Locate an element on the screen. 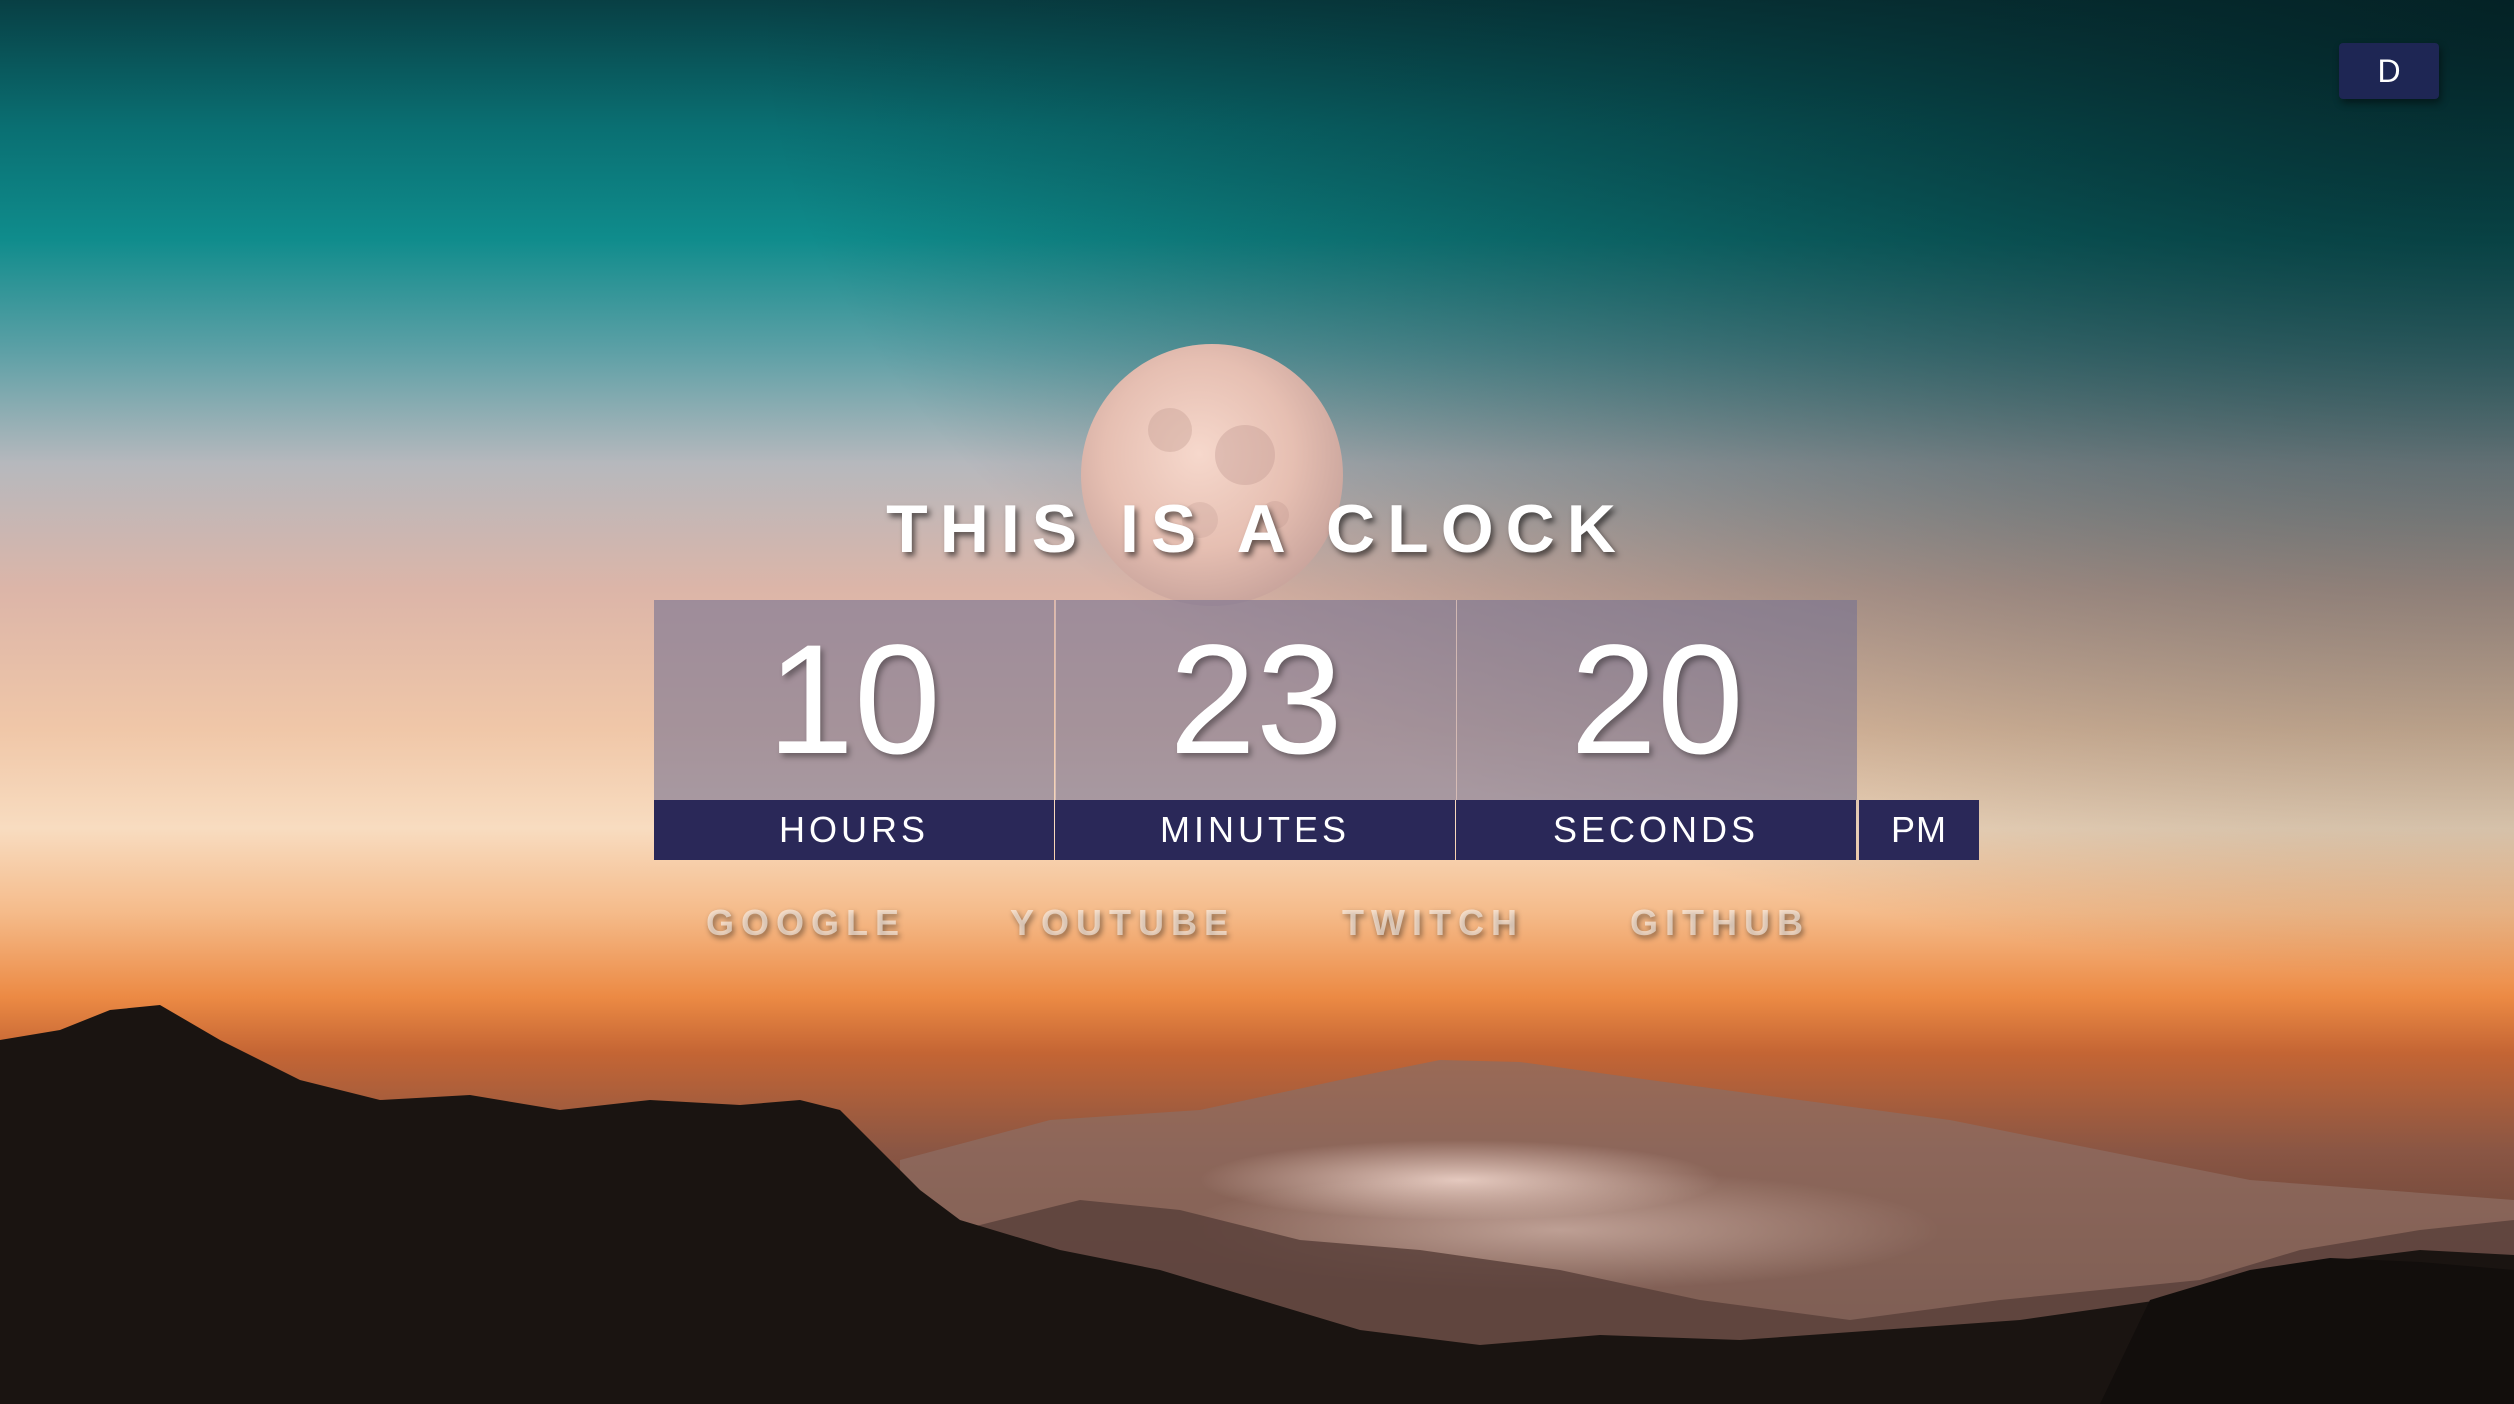 The image size is (2514, 1404). hours-panel: 10 is located at coordinates (854, 700).